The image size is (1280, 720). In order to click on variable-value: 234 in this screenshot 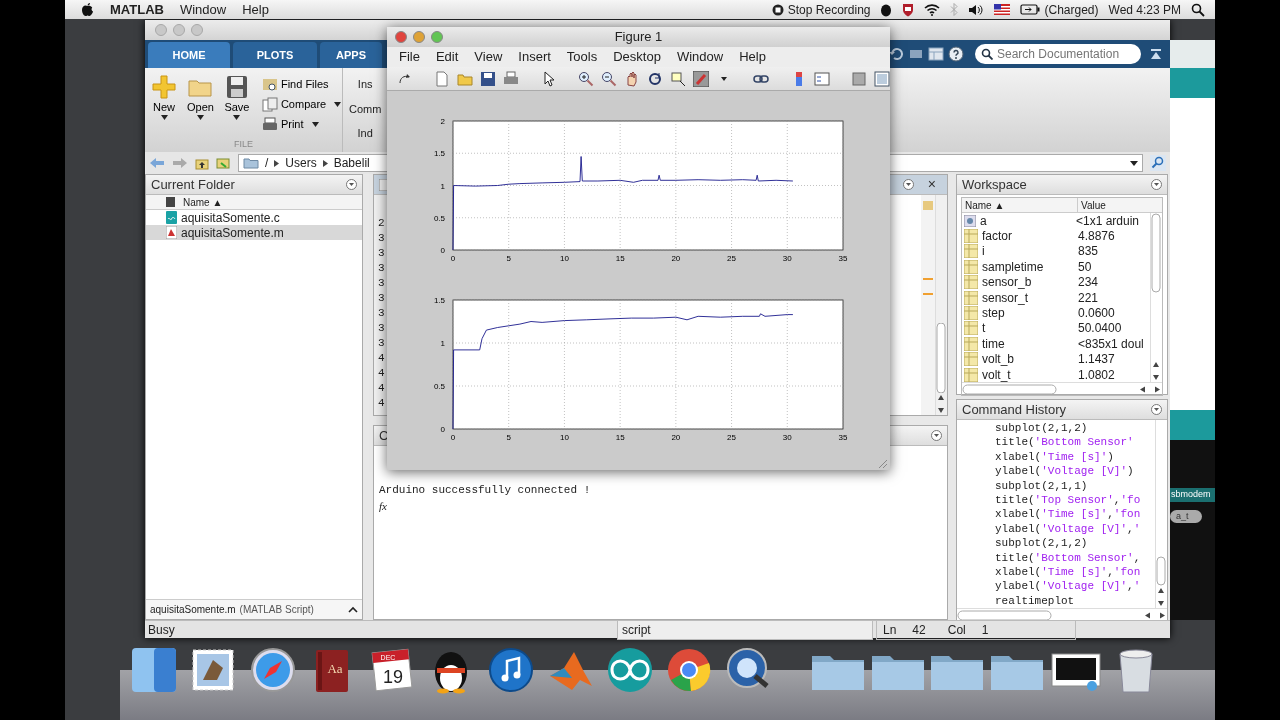, I will do `click(1088, 283)`.